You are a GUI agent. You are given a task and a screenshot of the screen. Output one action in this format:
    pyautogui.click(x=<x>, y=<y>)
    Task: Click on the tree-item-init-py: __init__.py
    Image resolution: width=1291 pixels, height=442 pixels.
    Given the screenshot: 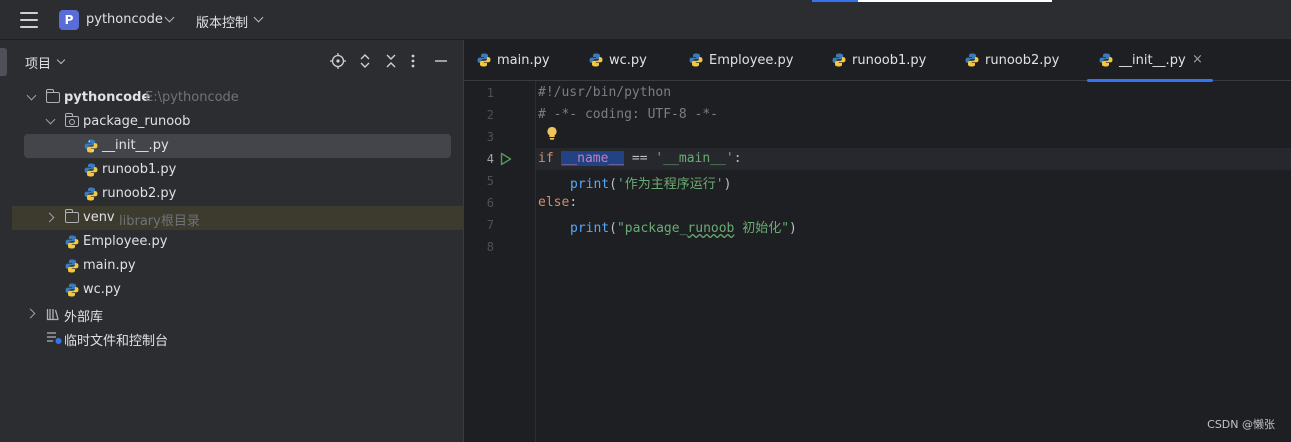 What is the action you would take?
    pyautogui.click(x=237, y=146)
    